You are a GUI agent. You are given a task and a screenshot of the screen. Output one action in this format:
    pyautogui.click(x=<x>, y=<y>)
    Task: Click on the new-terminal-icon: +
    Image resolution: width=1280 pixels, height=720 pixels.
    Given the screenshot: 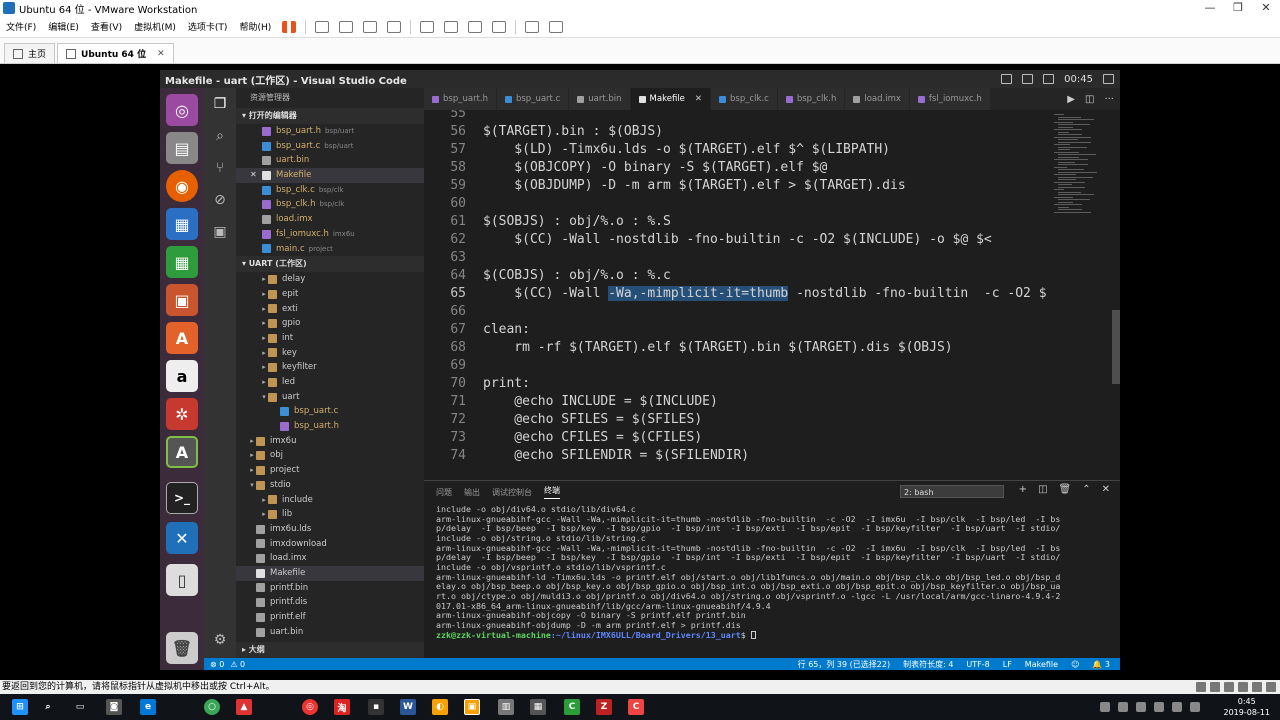 What is the action you would take?
    pyautogui.click(x=1023, y=489)
    